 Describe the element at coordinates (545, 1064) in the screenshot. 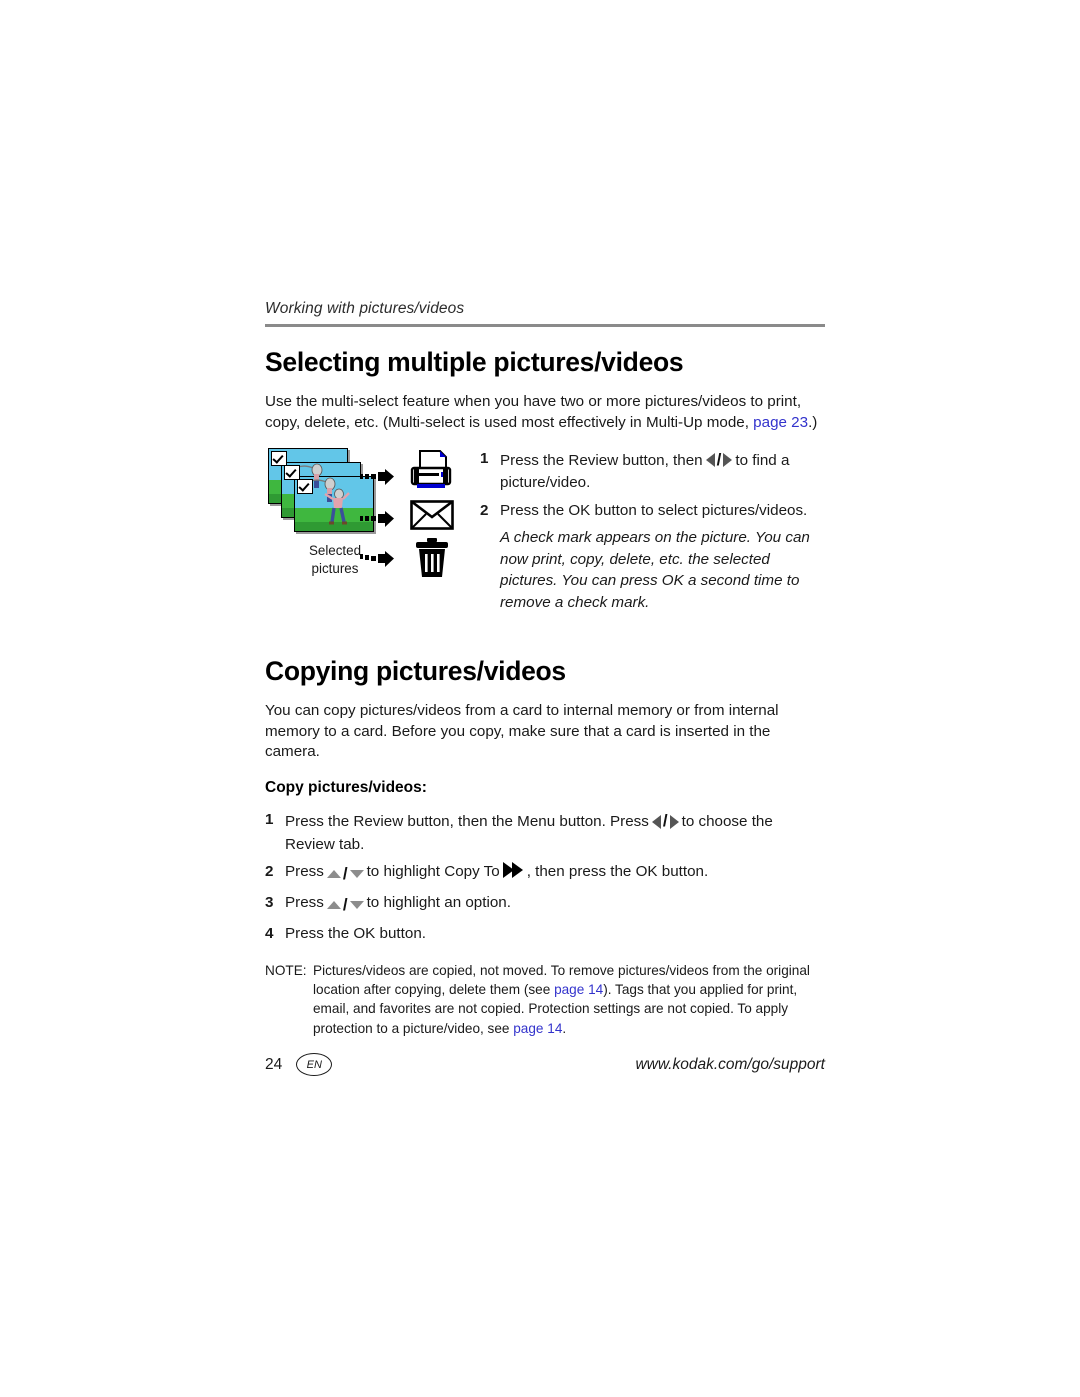

I see `page-footer: 24 EN www.kodak.com/go/support` at that location.